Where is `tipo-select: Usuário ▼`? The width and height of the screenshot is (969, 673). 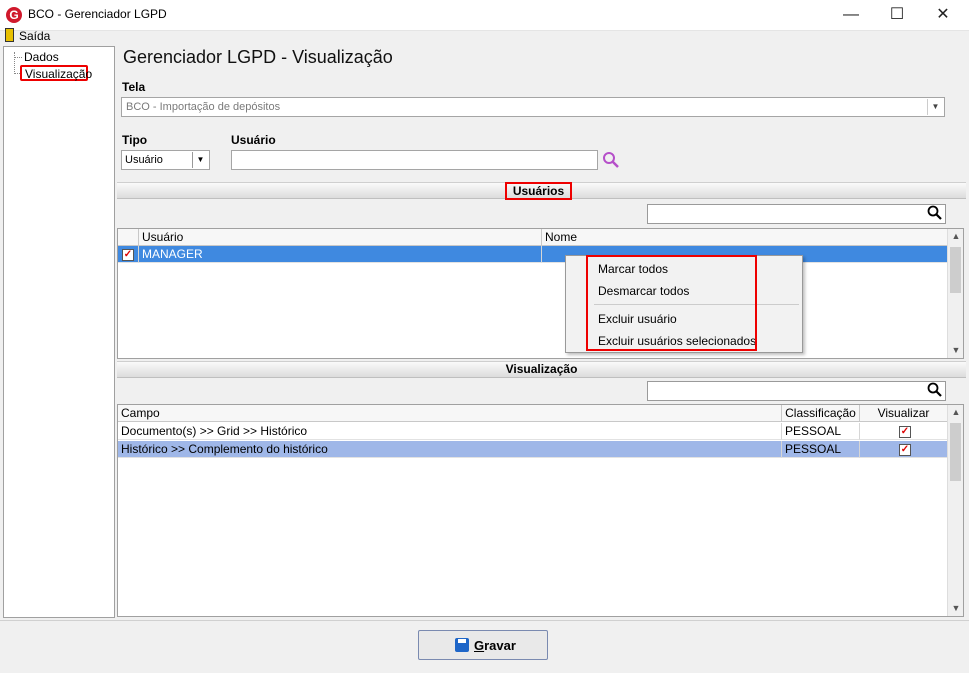
tipo-select: Usuário ▼ is located at coordinates (165, 160).